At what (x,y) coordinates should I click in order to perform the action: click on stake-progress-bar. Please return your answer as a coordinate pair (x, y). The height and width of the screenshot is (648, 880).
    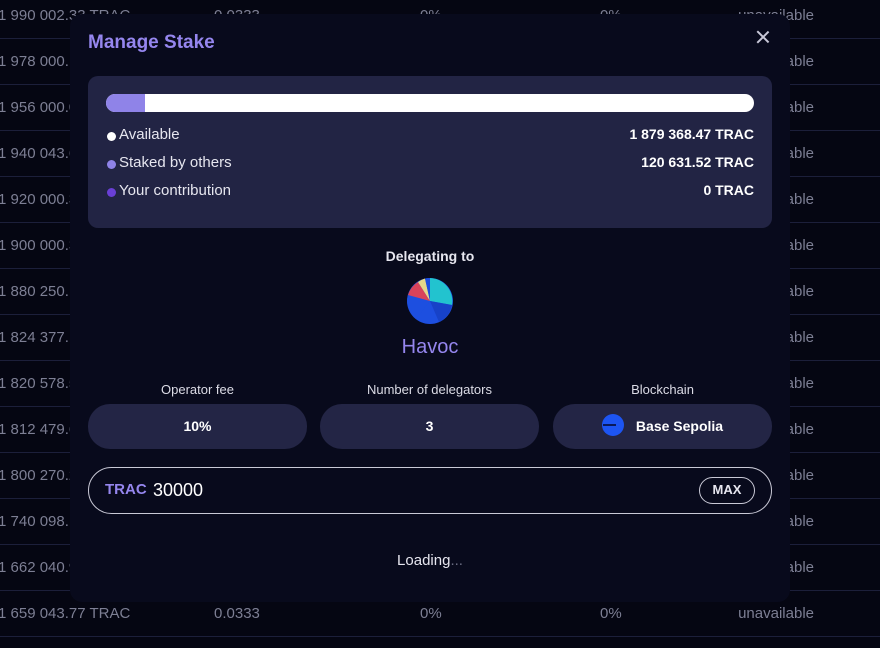
    Looking at the image, I should click on (430, 103).